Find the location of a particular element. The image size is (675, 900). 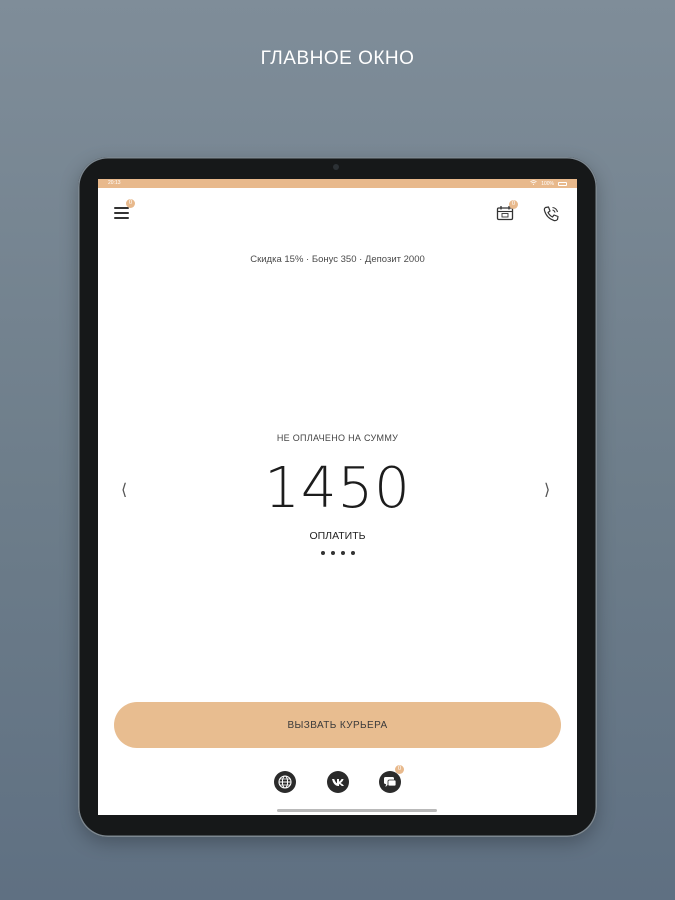

wifi-icon is located at coordinates (533, 183).